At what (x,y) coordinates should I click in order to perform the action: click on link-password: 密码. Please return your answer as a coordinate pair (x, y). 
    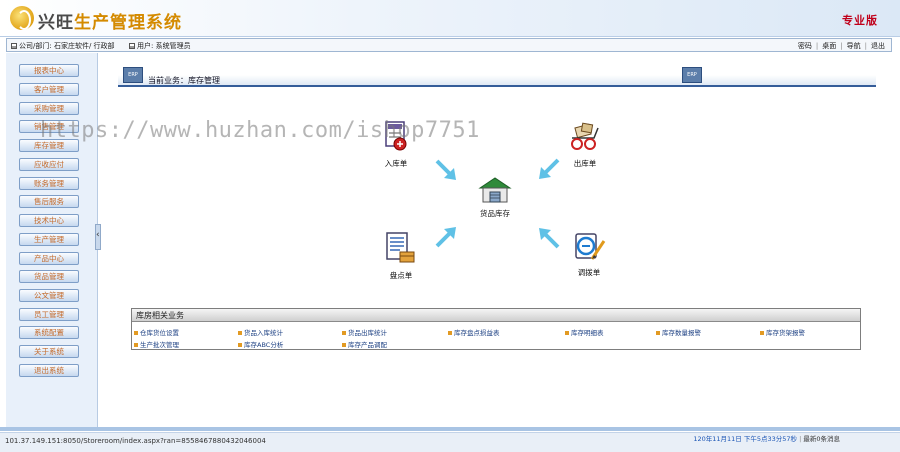
    Looking at the image, I should click on (805, 46).